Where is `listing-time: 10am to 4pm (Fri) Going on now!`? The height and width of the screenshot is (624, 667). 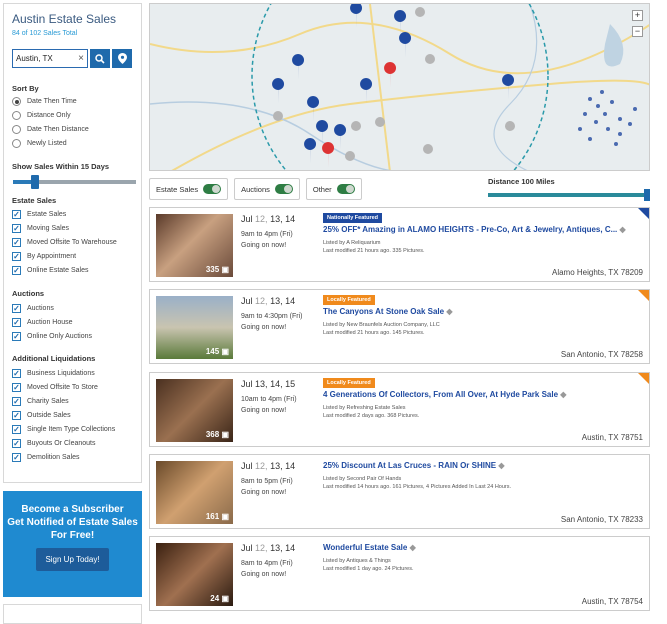 listing-time: 10am to 4pm (Fri) Going on now! is located at coordinates (269, 405).